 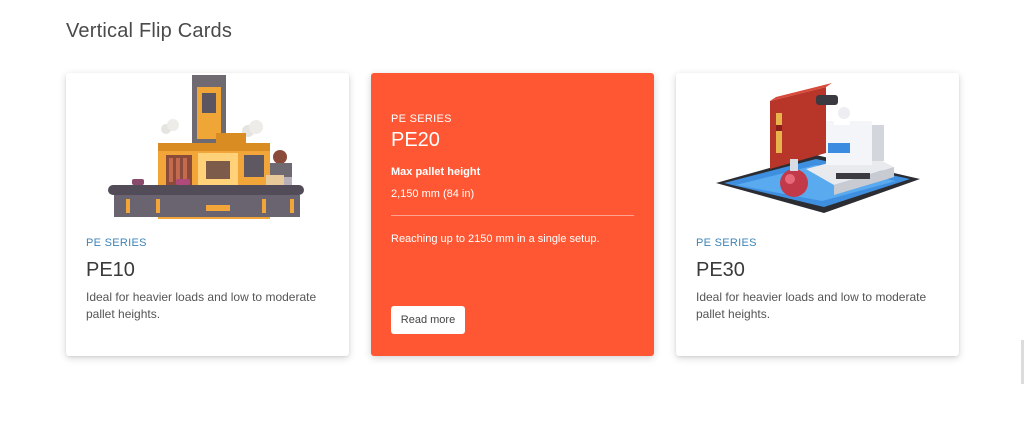 I want to click on section-title: Vertical Flip Cards, so click(x=149, y=31).